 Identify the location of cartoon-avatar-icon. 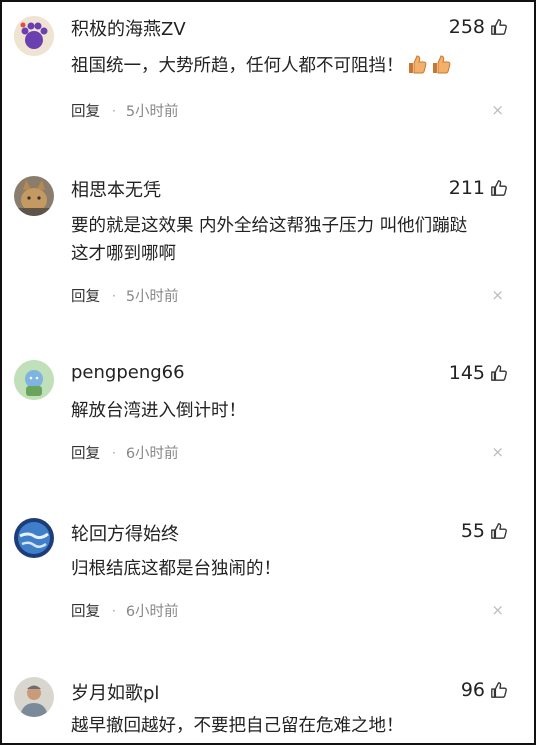
(34, 380).